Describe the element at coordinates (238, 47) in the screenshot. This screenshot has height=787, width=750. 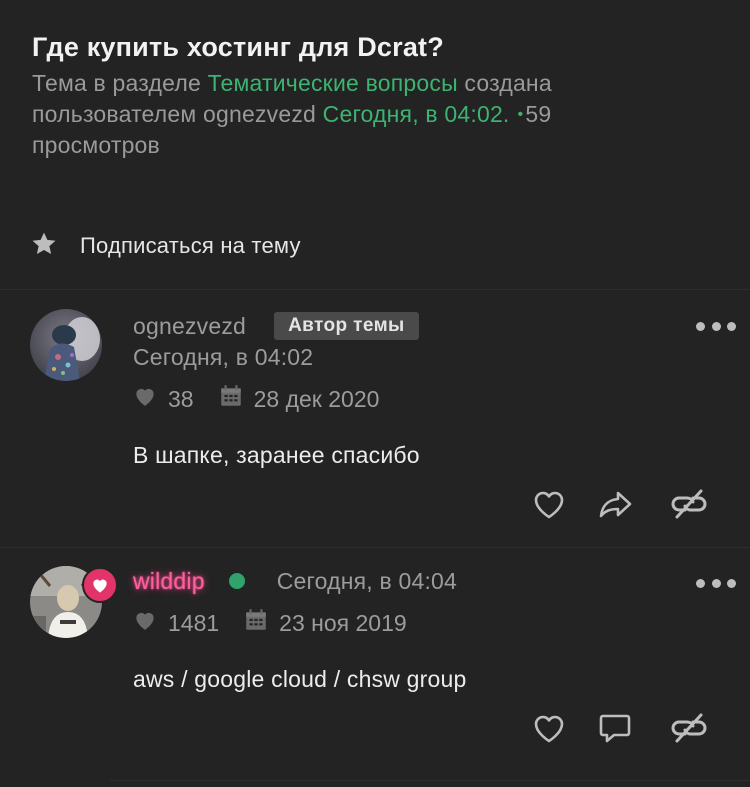
I see `thread-title: Где купить хостинг для Dcrat?` at that location.